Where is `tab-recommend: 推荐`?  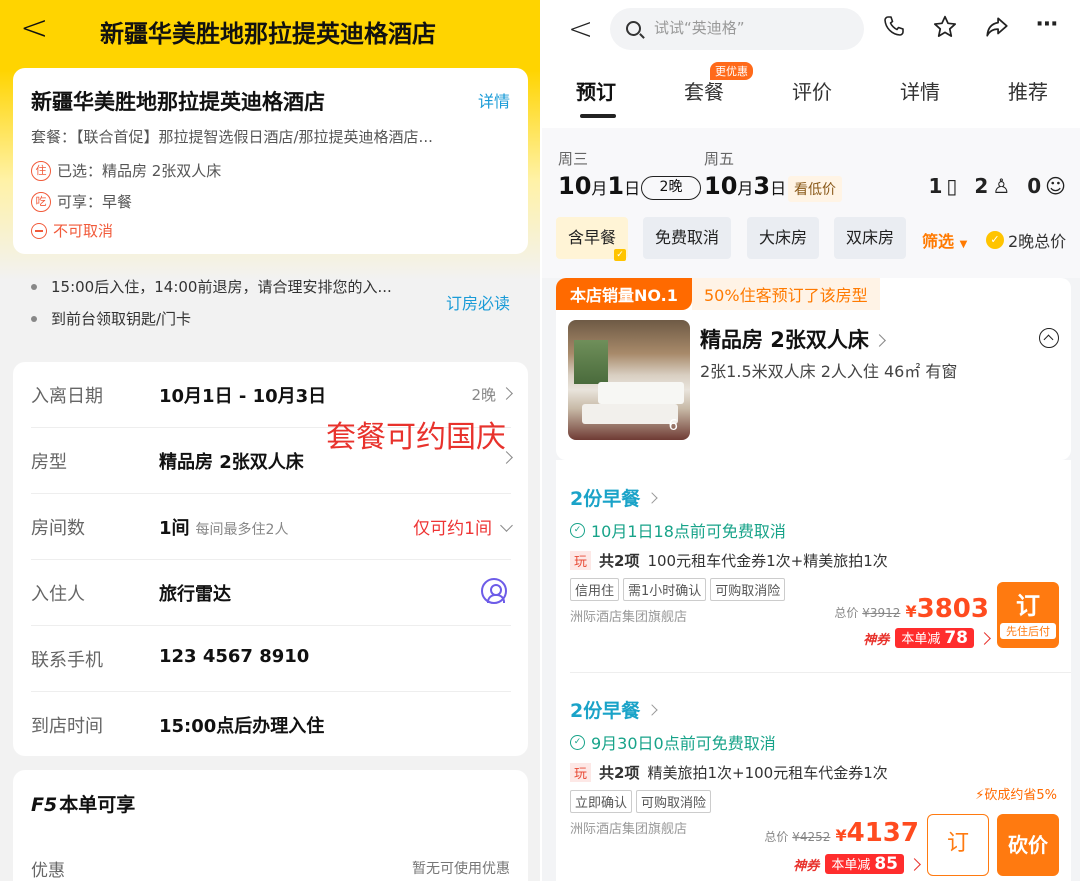 tab-recommend: 推荐 is located at coordinates (1028, 90).